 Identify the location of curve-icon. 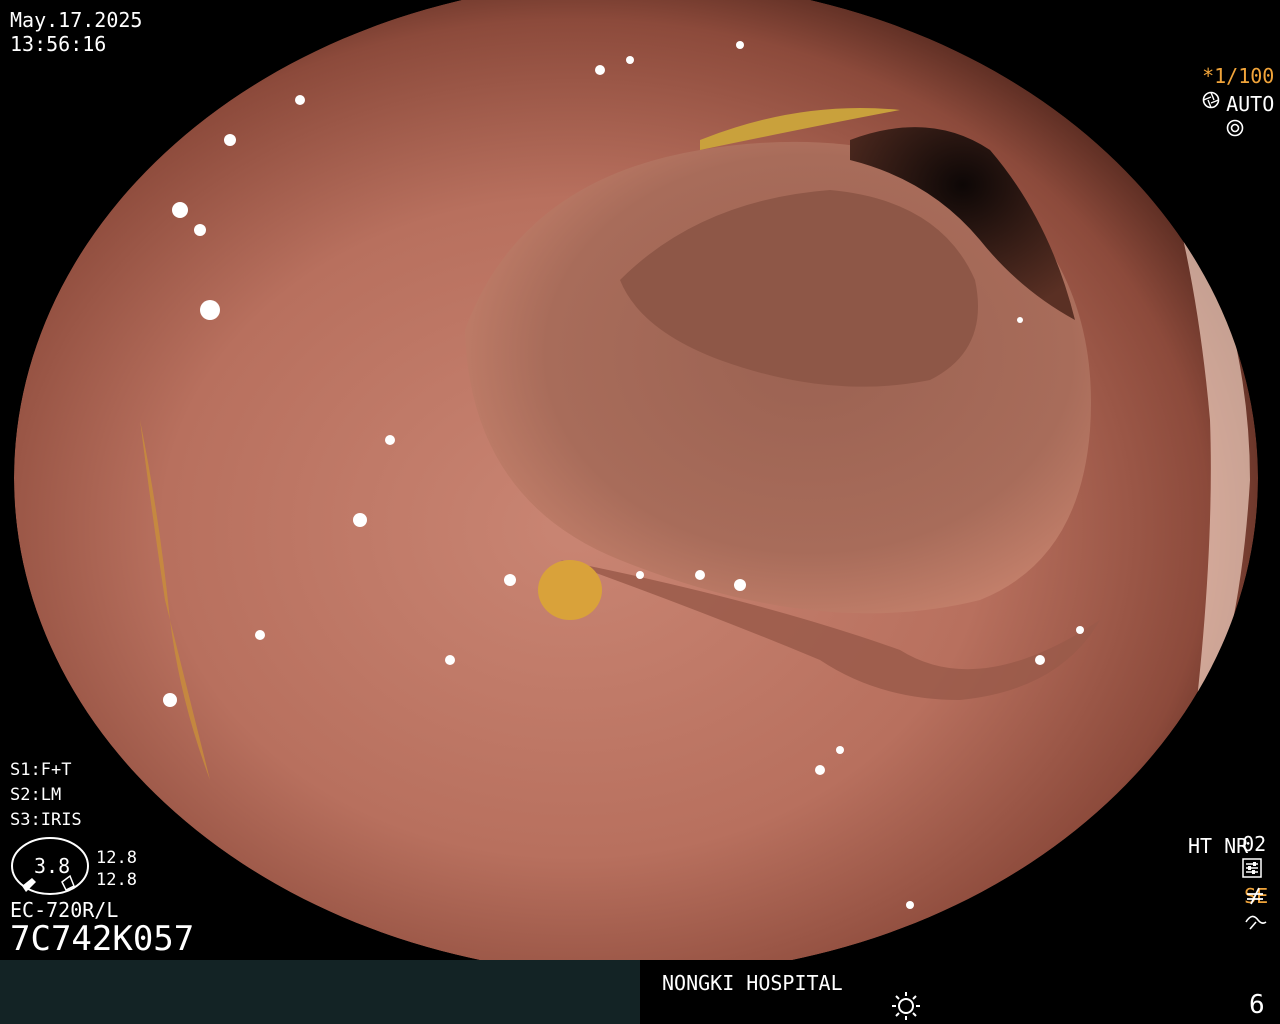
(1256, 922).